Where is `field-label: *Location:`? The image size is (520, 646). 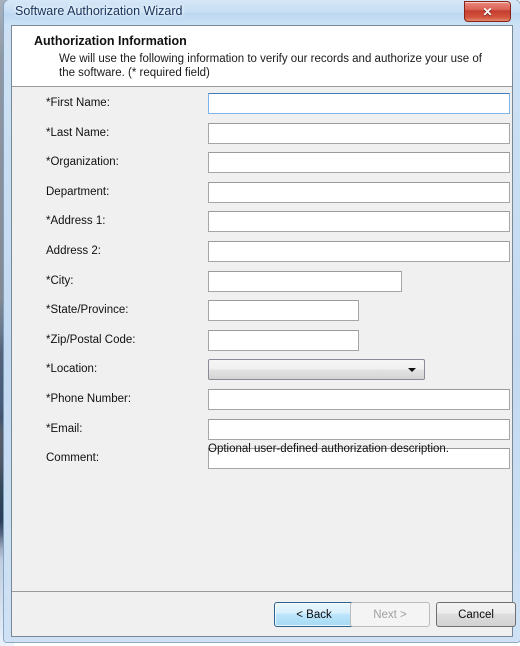
field-label: *Location: is located at coordinates (72, 369).